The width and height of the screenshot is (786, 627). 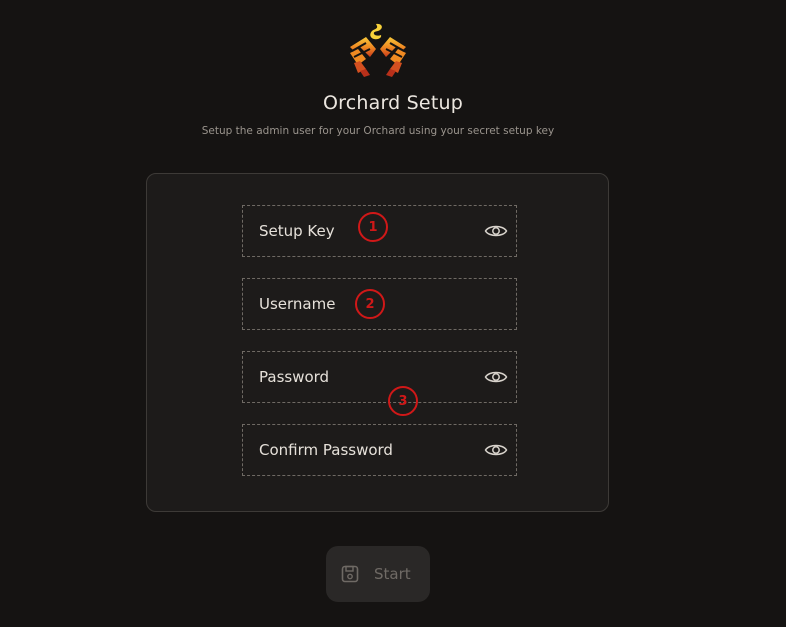 What do you see at coordinates (378, 50) in the screenshot?
I see `orchard-logo` at bounding box center [378, 50].